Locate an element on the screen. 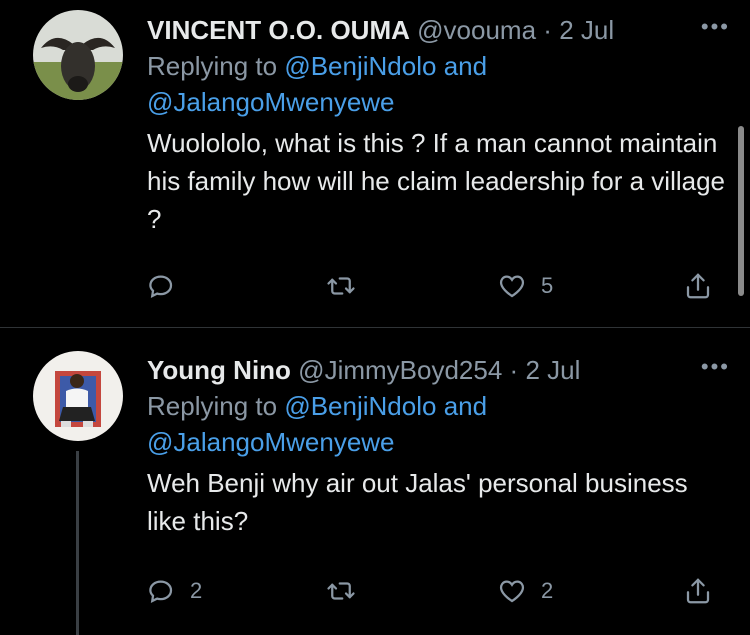 This screenshot has width=750, height=635. tweet-actions: 5 is located at coordinates (375, 286).